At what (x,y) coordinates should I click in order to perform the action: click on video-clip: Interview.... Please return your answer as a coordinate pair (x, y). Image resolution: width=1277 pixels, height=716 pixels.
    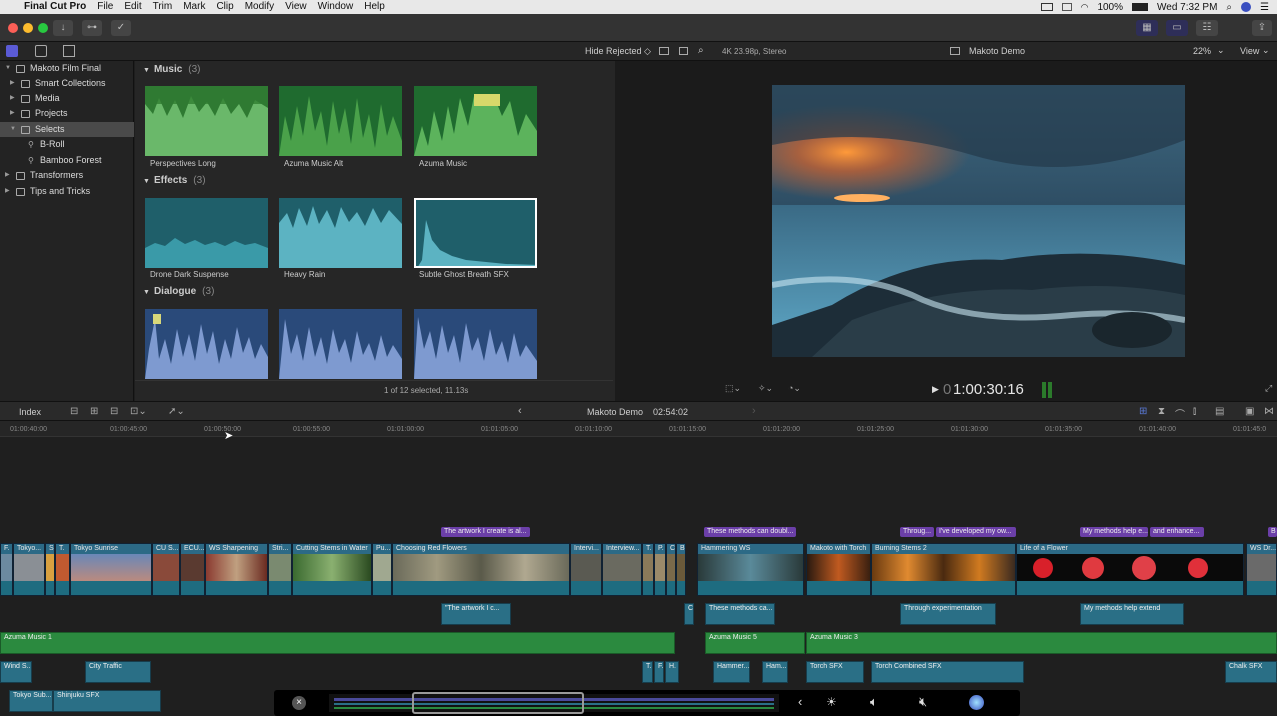
    Looking at the image, I should click on (622, 569).